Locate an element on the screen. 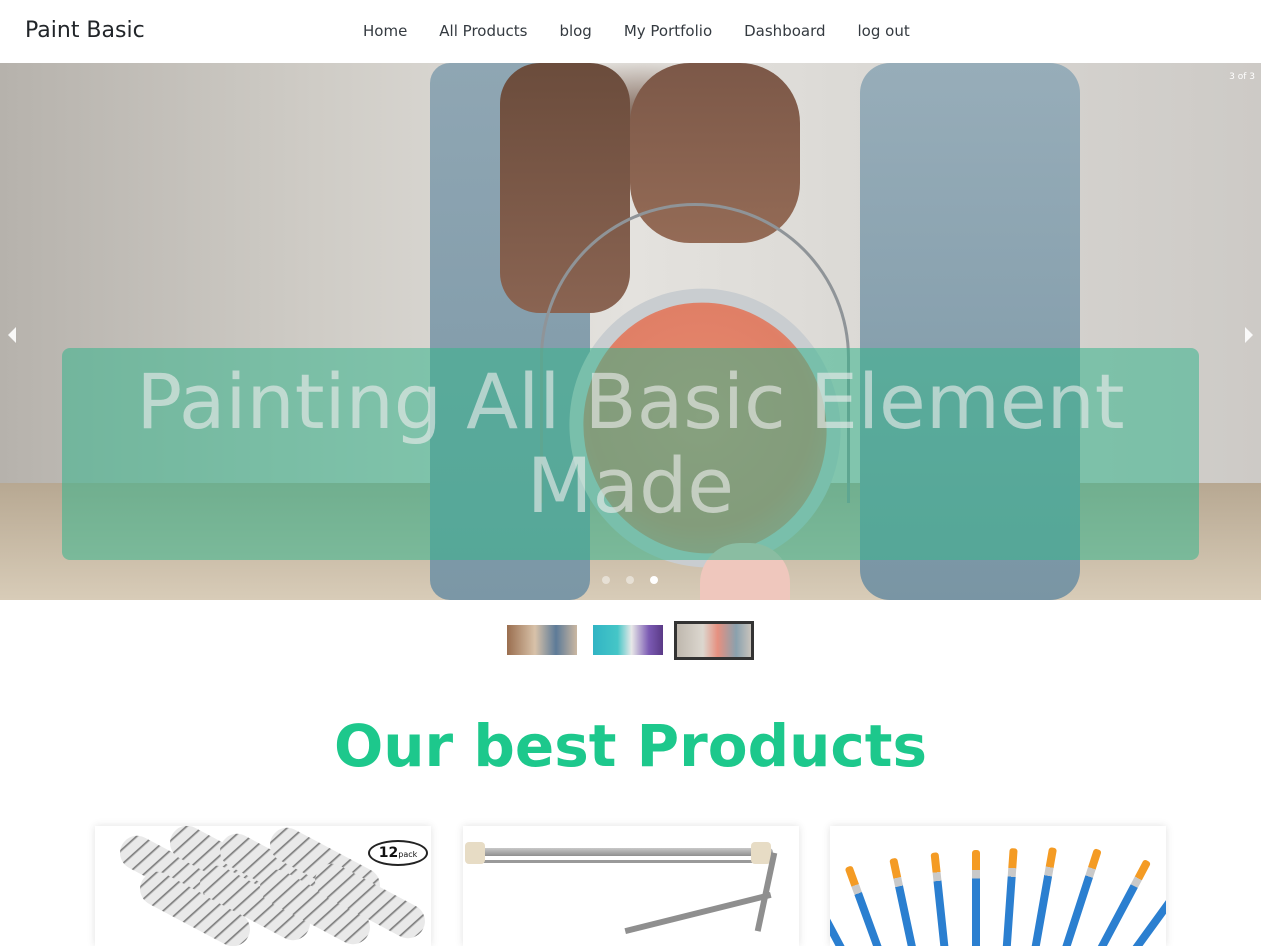 The image size is (1261, 946). triangle-right-icon is located at coordinates (1249, 335).